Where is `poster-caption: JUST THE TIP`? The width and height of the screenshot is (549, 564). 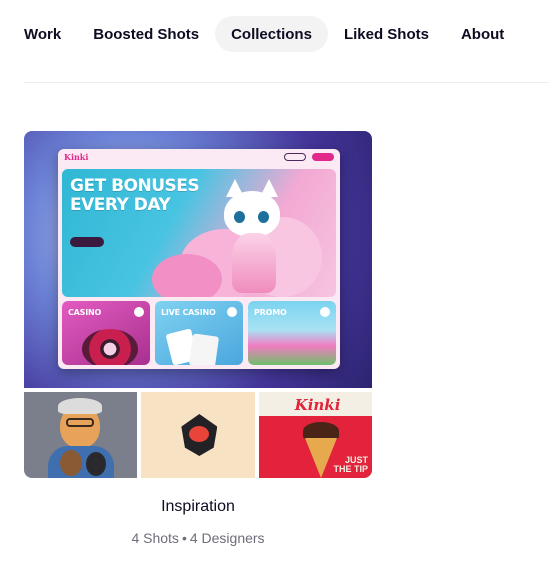 poster-caption: JUST THE TIP is located at coordinates (350, 464).